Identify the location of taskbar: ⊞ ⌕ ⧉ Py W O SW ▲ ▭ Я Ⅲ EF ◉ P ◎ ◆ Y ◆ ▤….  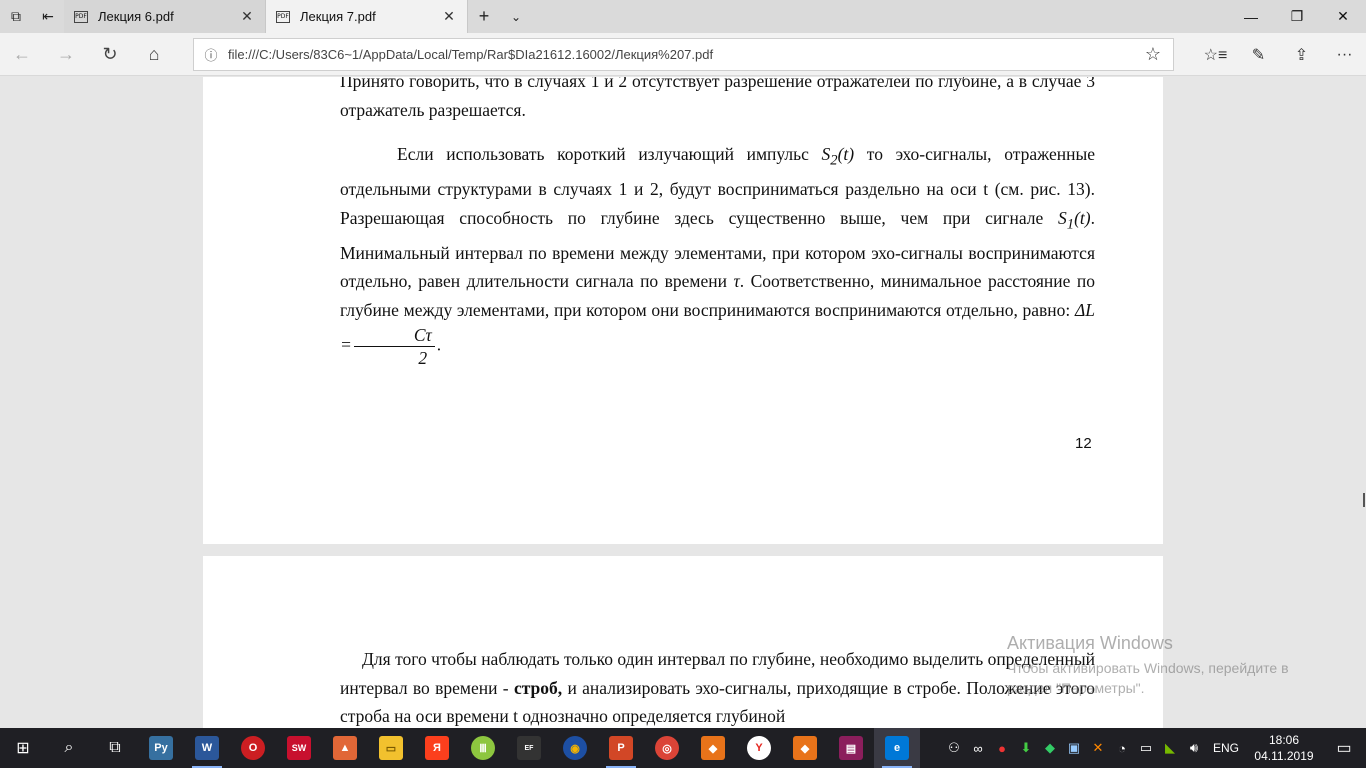
(683, 748).